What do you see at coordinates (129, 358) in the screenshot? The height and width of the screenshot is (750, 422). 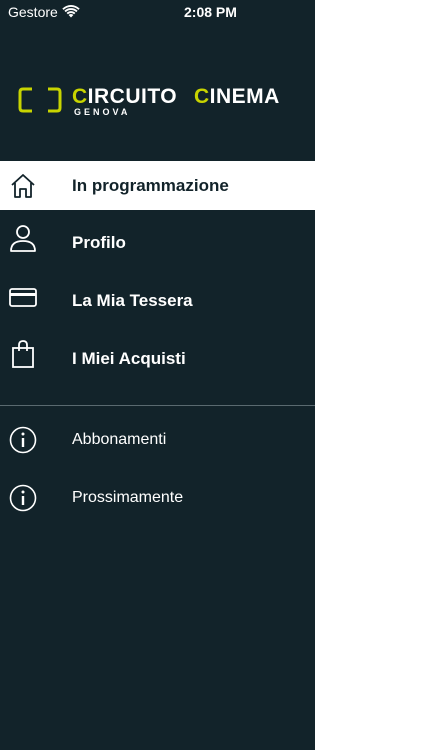 I see `menu-item-label: I Miei Acquisti` at bounding box center [129, 358].